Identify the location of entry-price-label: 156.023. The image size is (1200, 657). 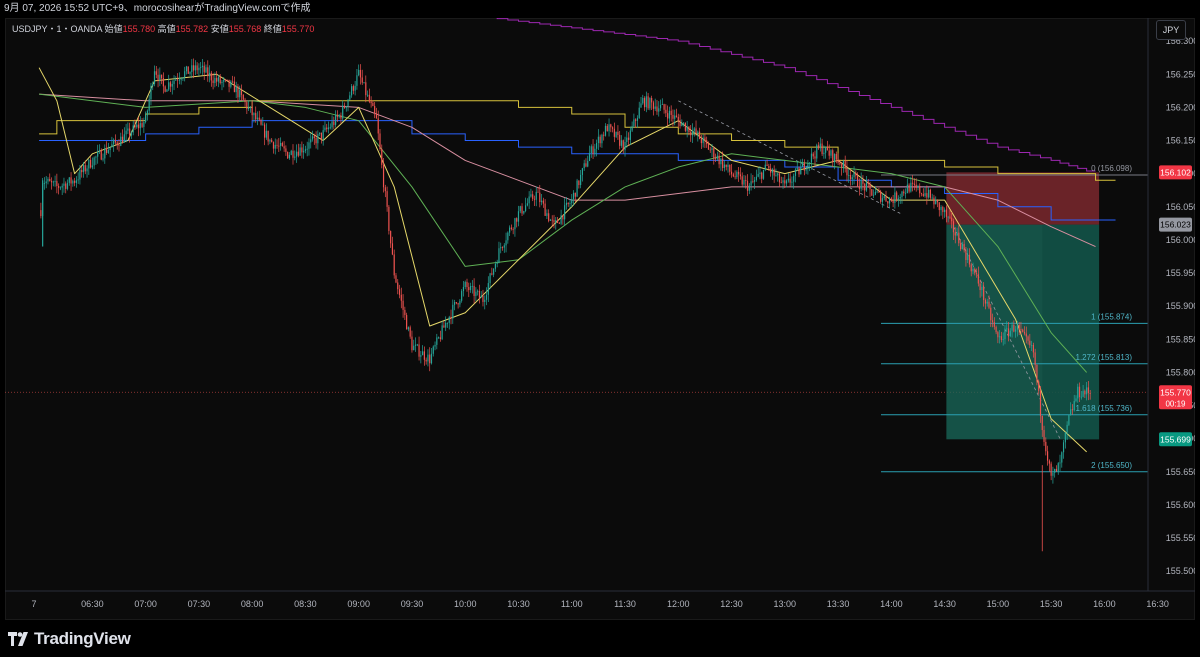
(1175, 225).